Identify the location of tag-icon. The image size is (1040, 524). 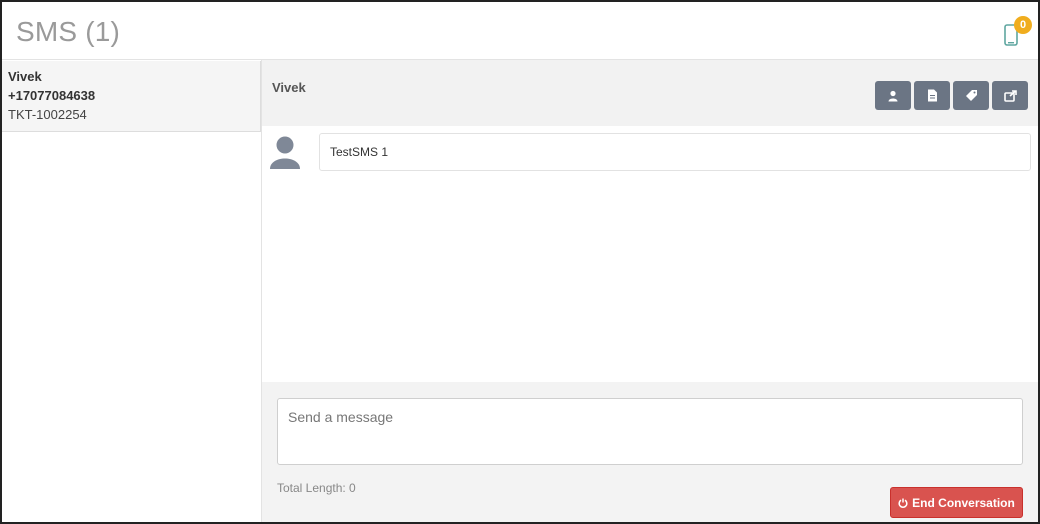
(971, 95).